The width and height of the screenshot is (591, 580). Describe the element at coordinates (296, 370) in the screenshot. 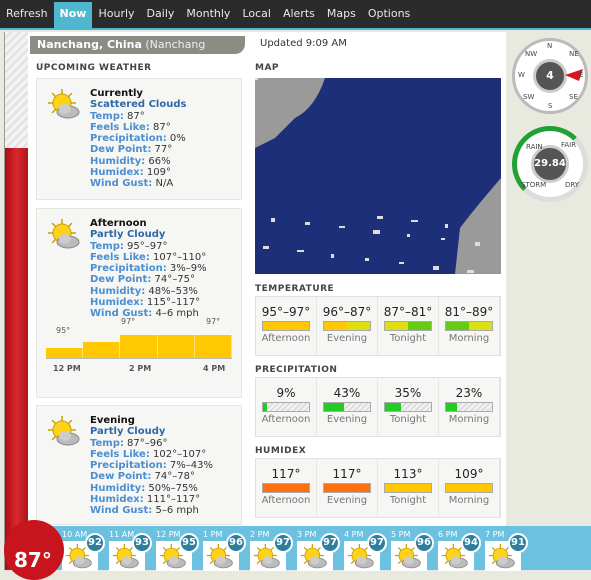

I see `precipitation-title: PRECIPITATION` at that location.